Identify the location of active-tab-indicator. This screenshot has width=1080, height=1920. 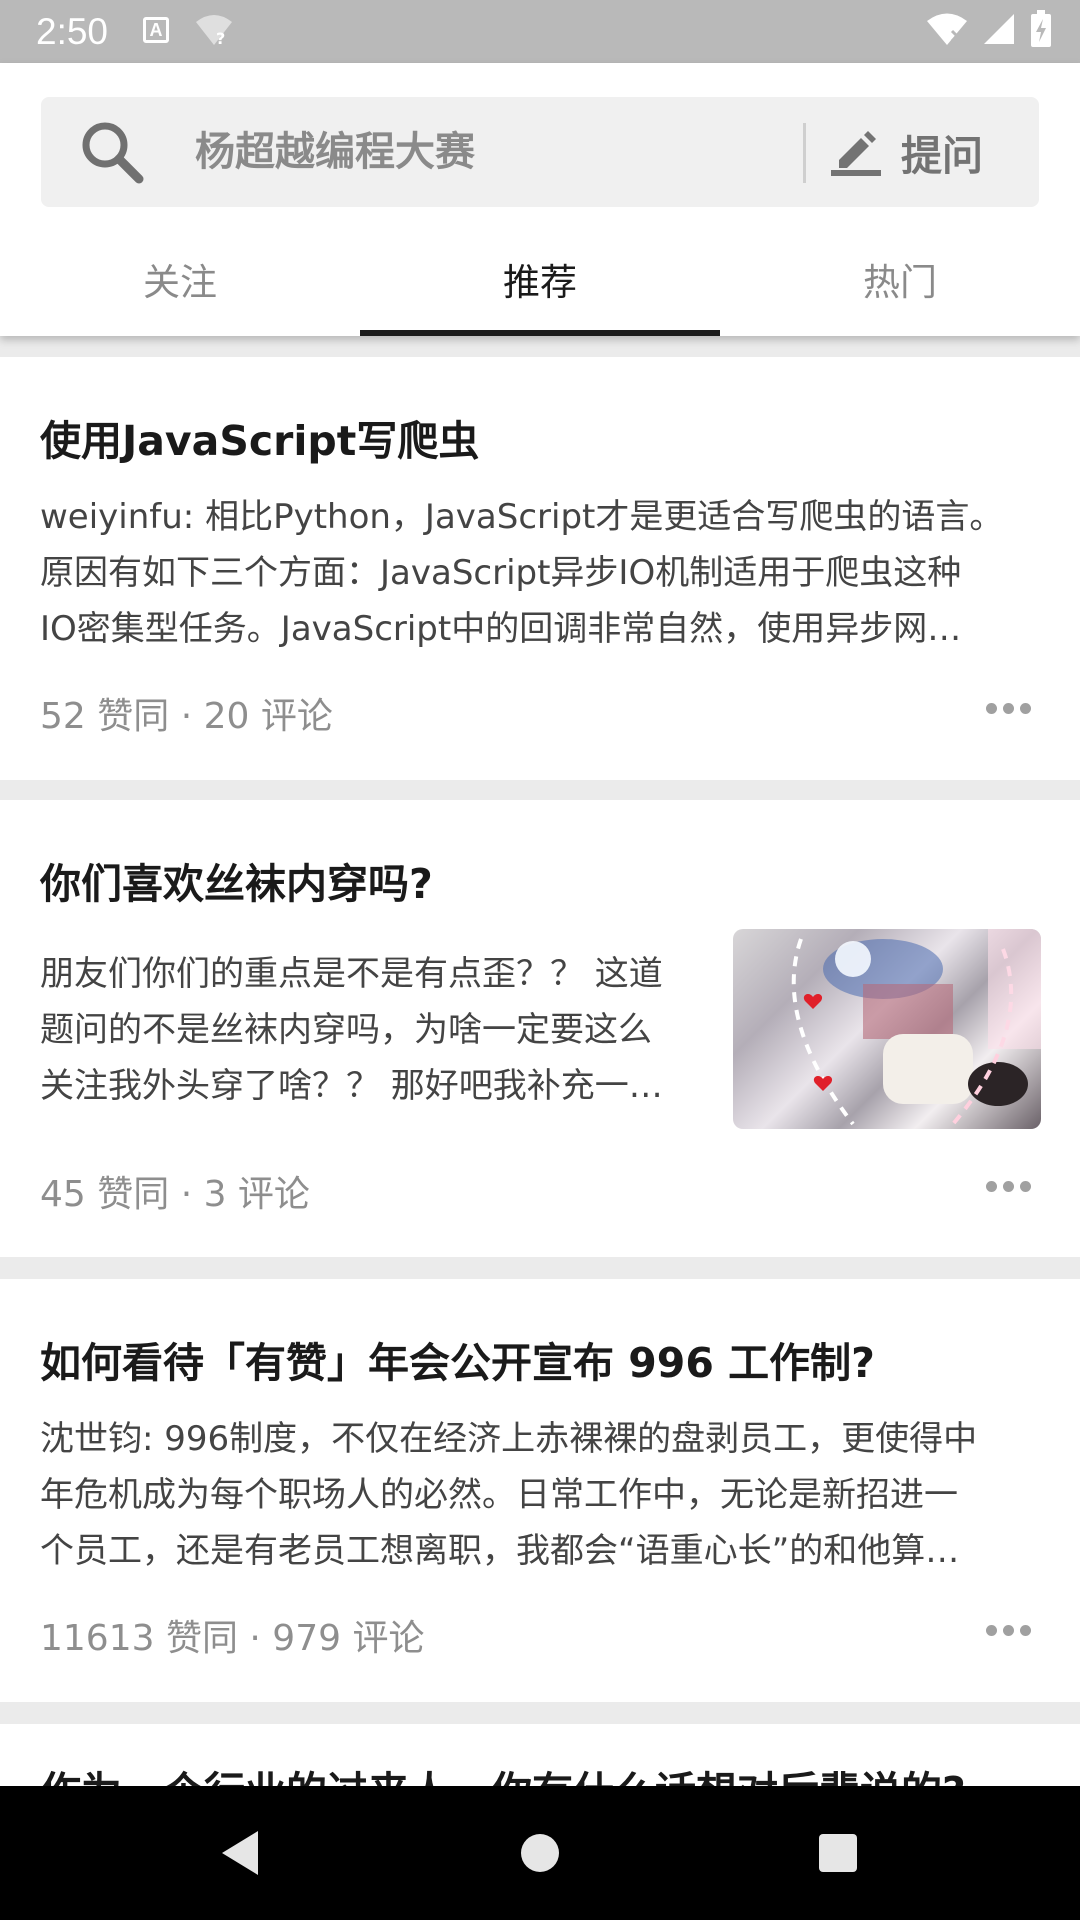
(540, 333).